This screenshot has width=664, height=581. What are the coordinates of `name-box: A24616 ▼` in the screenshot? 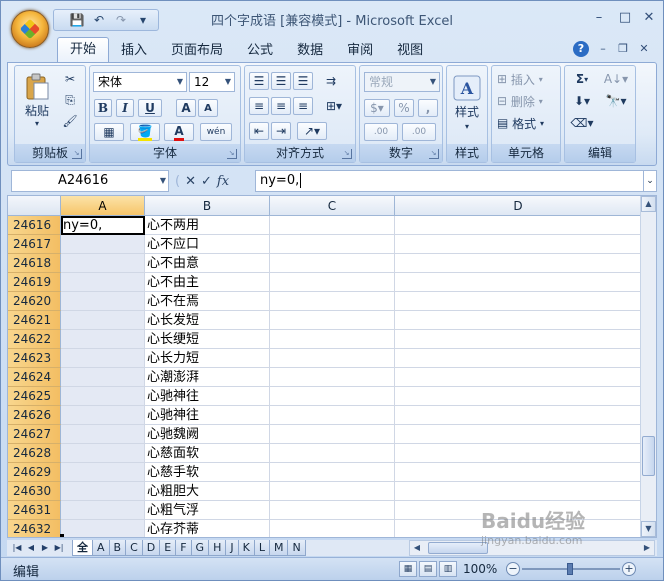 It's located at (90, 181).